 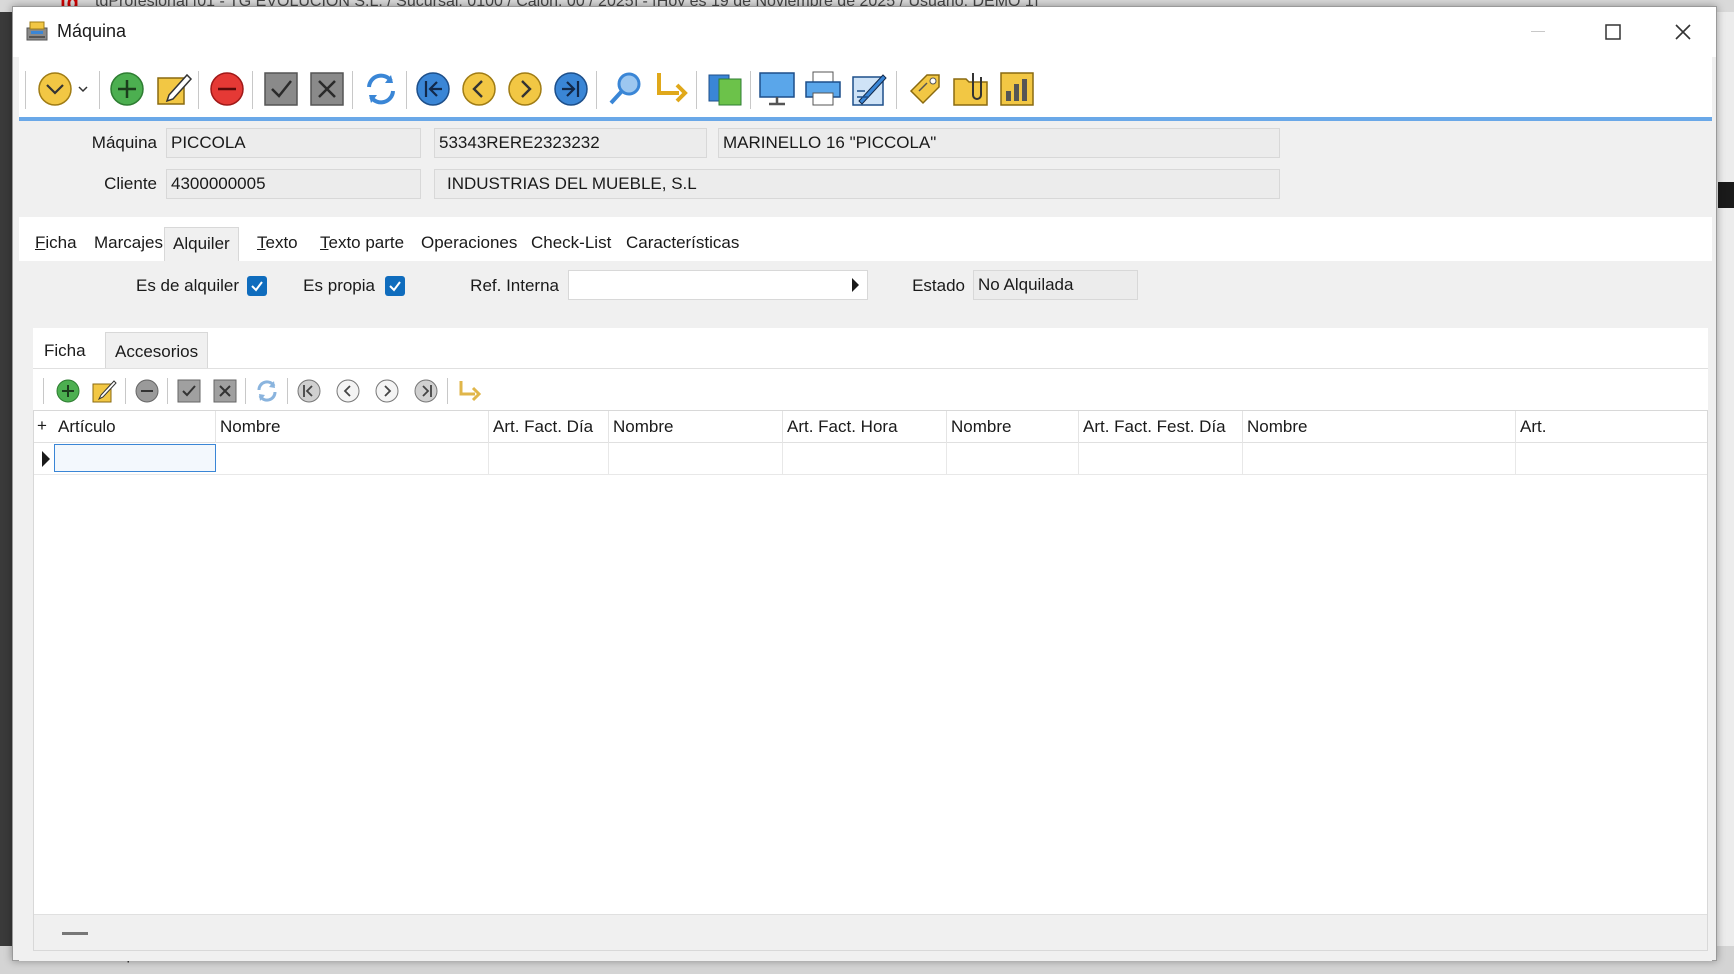 I want to click on accesorio-last-button, so click(x=426, y=391).